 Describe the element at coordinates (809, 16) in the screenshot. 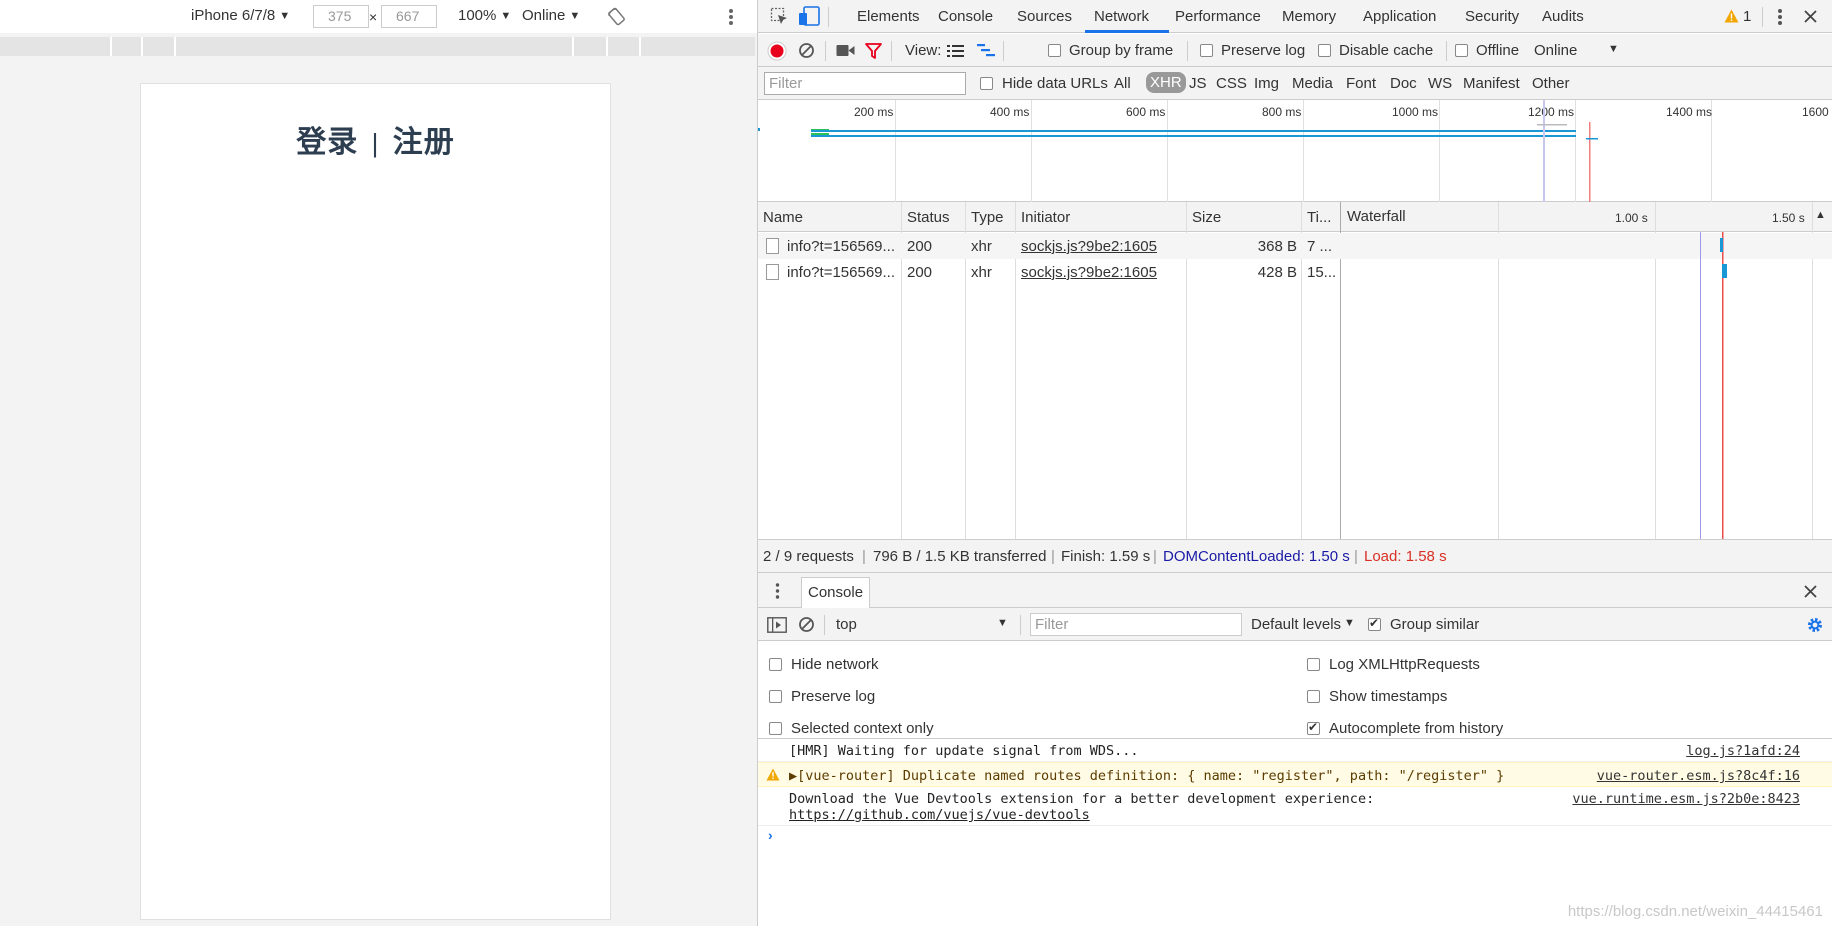

I see `device-toolbar-toggle-icon` at that location.